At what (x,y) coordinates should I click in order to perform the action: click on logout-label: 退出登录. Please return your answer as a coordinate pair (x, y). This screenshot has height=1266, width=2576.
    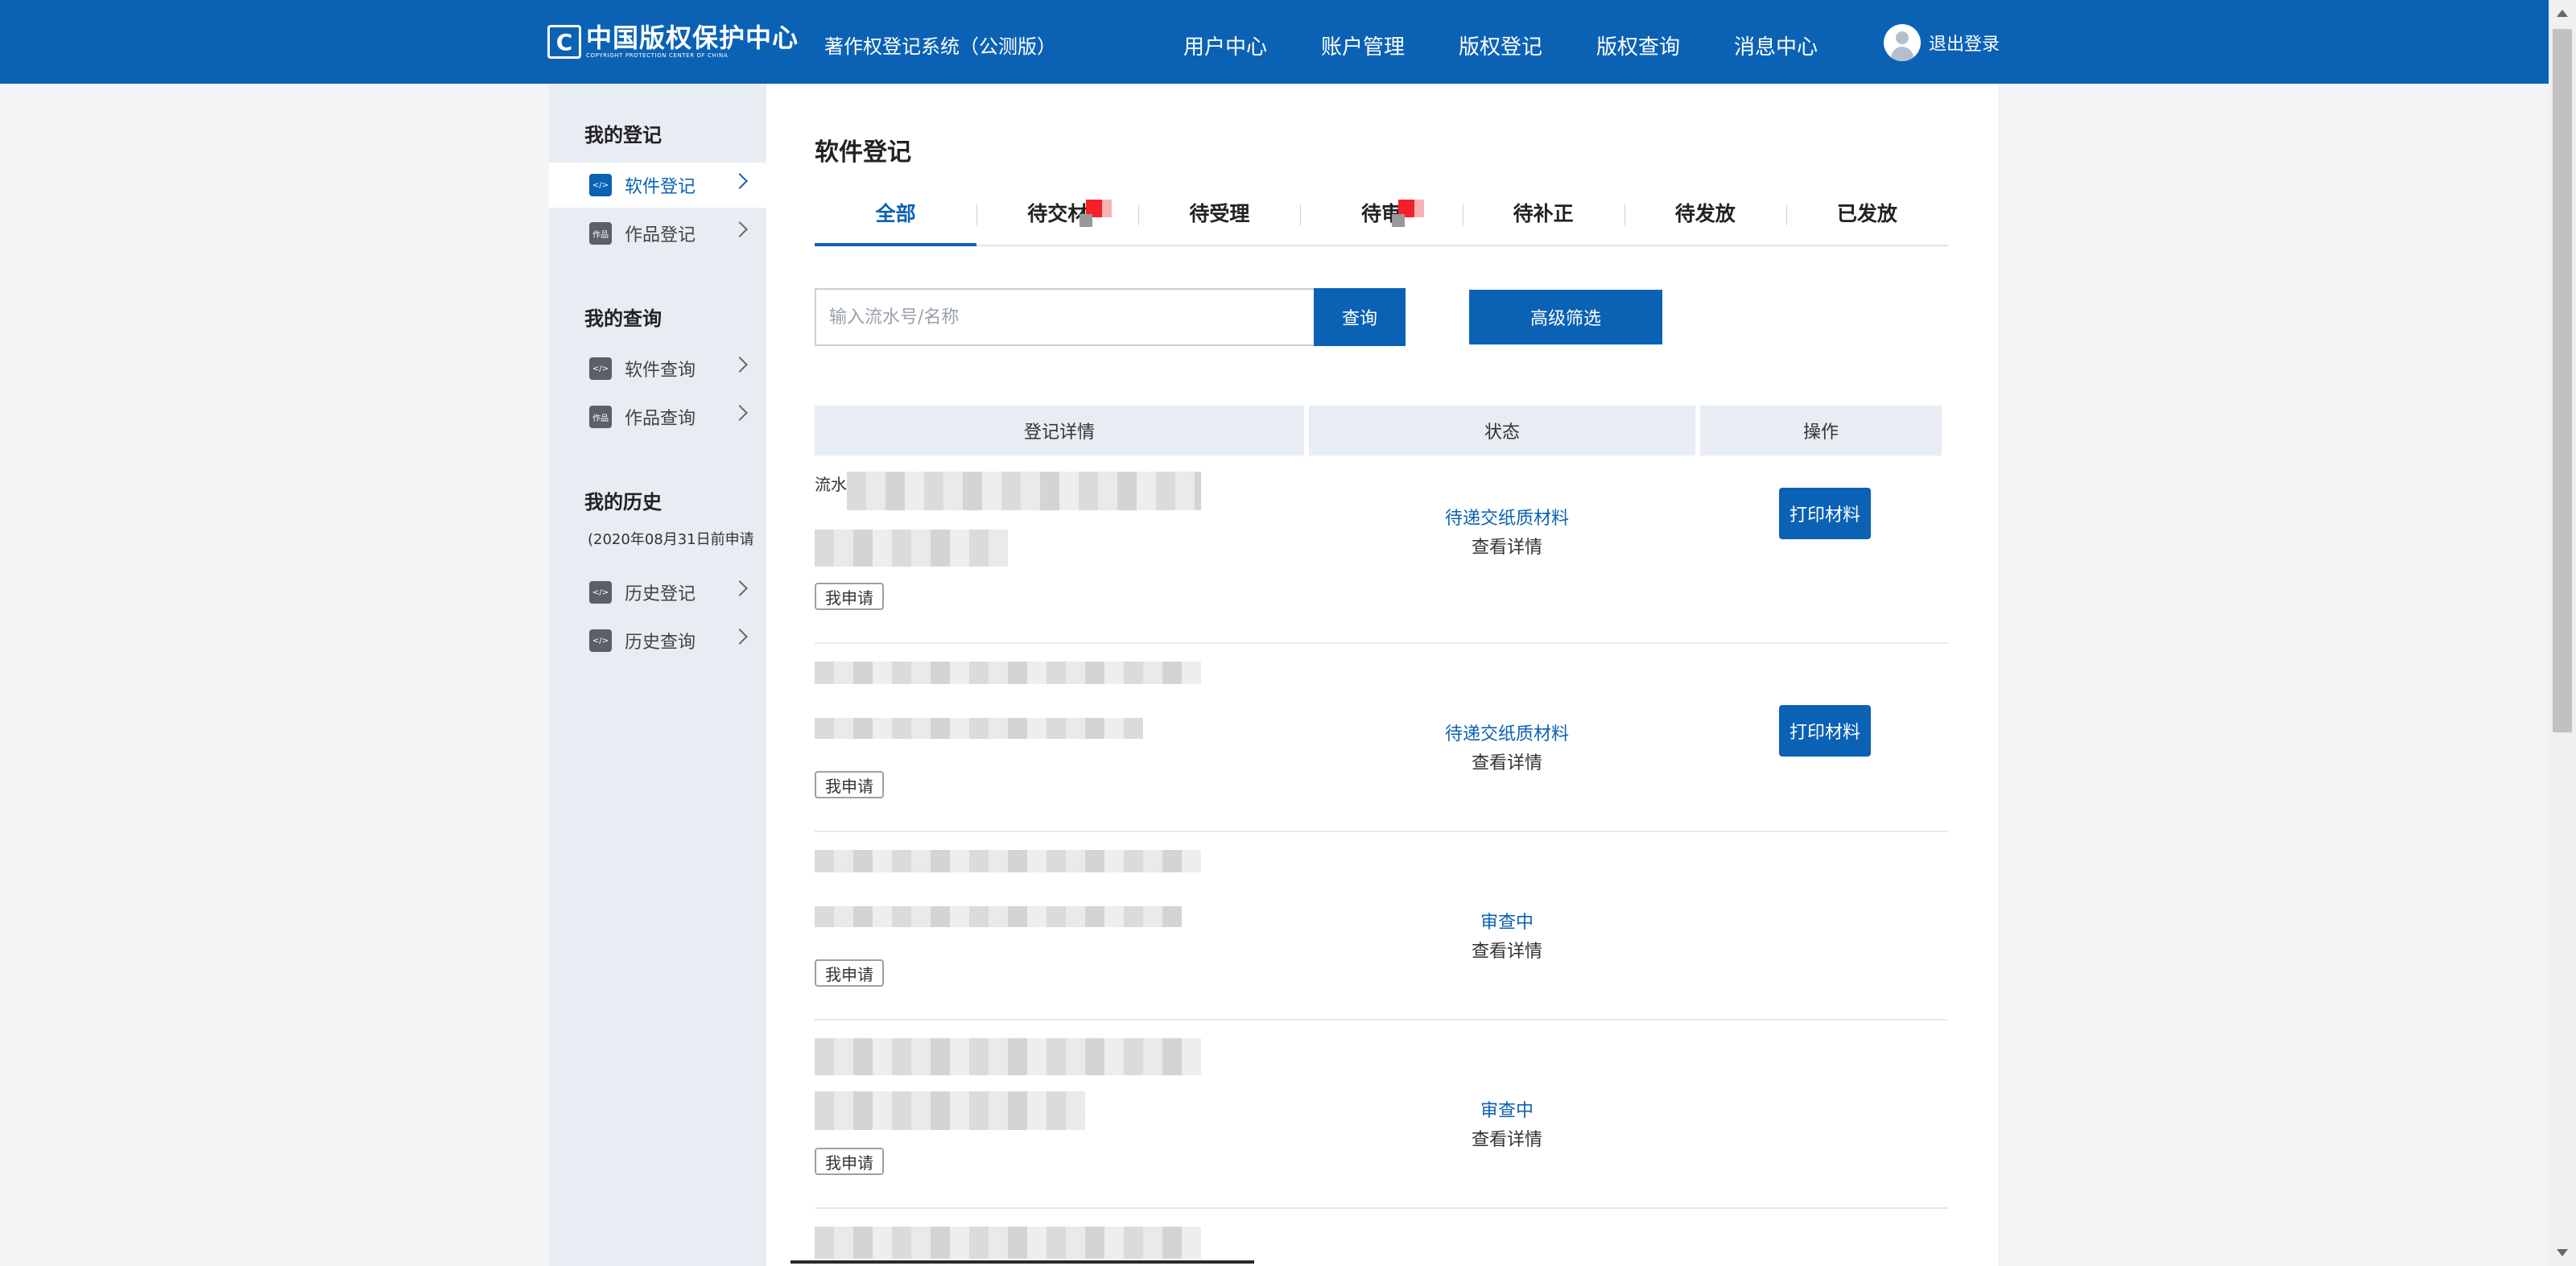
    Looking at the image, I should click on (1964, 45).